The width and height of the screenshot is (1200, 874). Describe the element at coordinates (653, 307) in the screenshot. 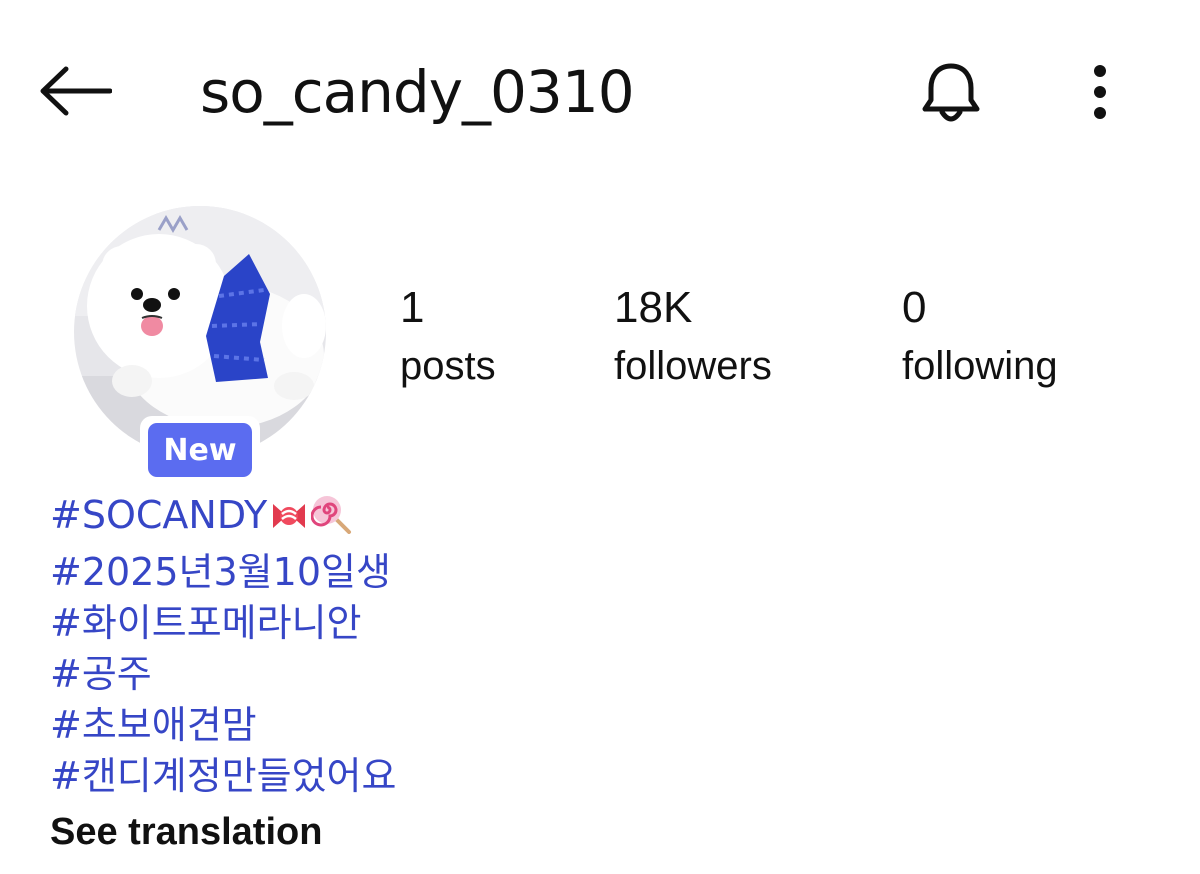

I see `followers-count: 18K` at that location.